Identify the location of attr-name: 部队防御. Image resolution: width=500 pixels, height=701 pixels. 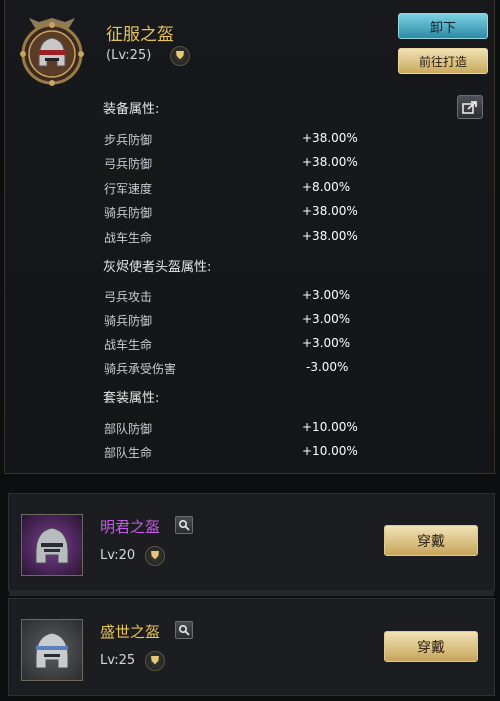
(128, 429).